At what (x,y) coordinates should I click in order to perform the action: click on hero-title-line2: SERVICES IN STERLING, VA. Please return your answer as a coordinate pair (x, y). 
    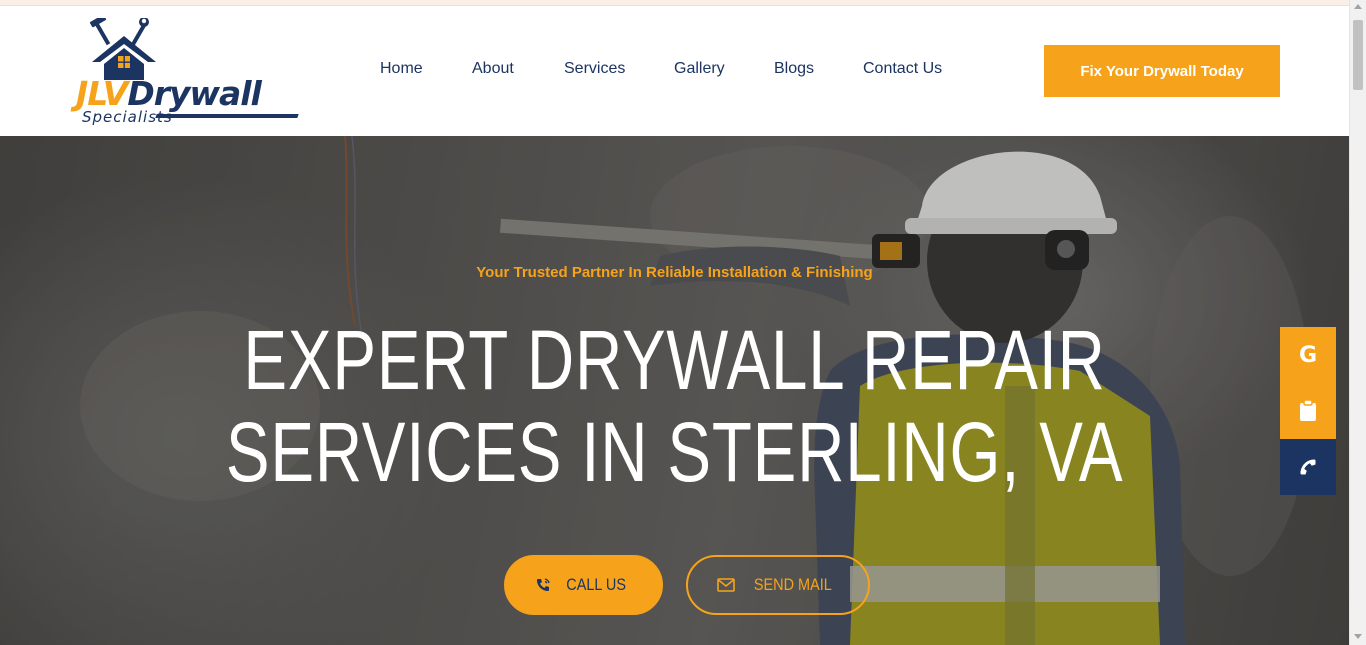
    Looking at the image, I should click on (674, 452).